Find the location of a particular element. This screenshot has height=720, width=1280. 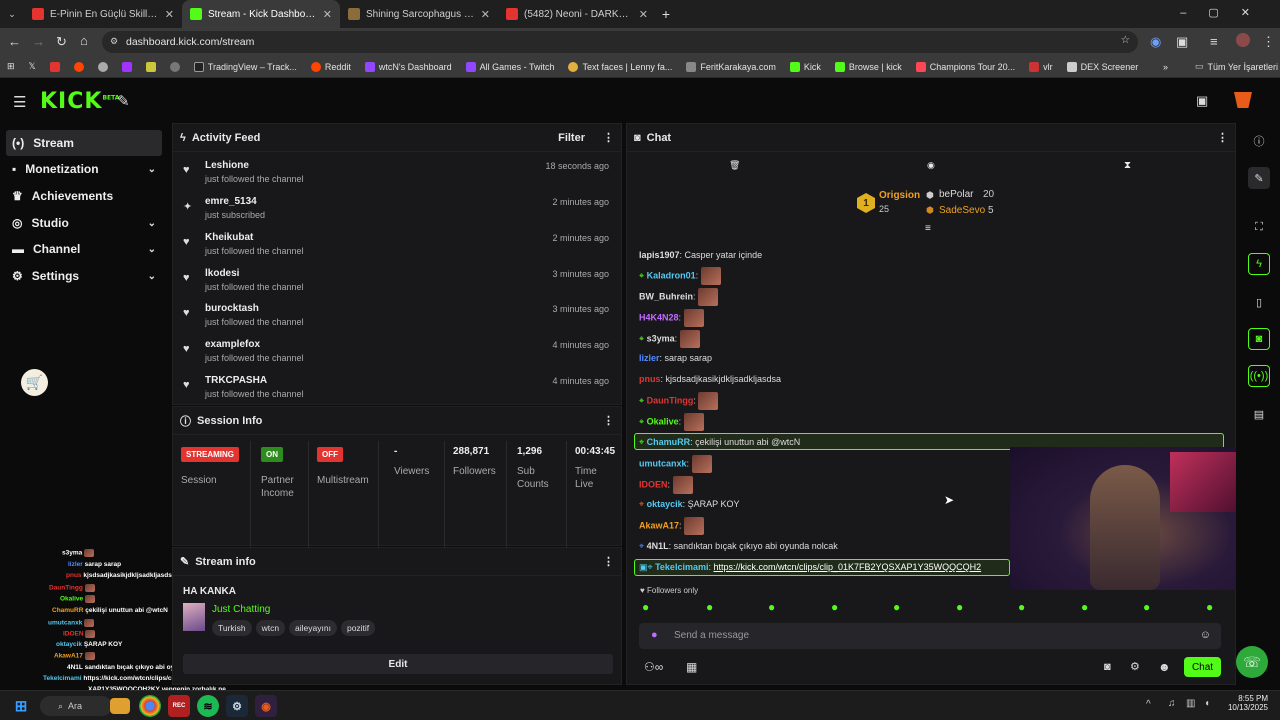

tab-search-icon: ⌄ is located at coordinates (12, 14).